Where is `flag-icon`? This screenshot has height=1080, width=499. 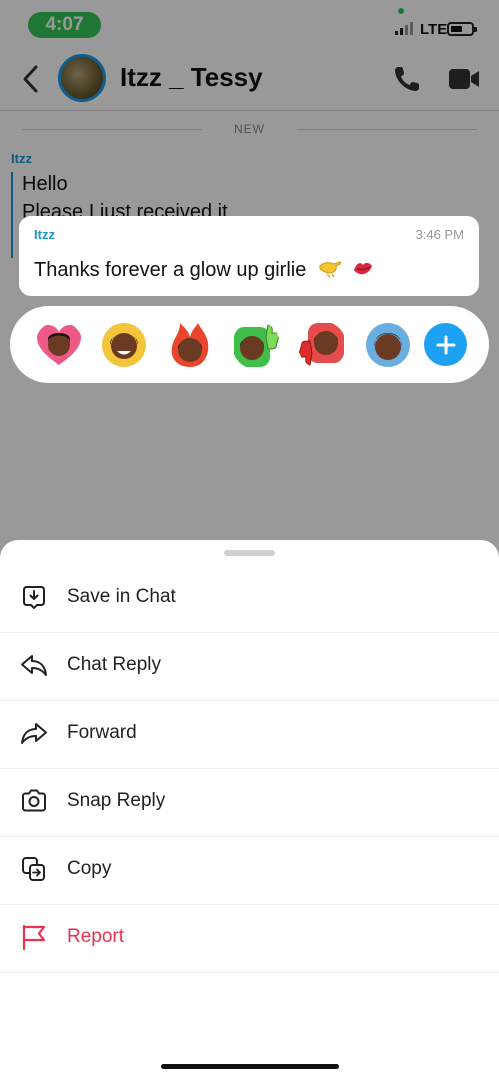
flag-icon is located at coordinates (34, 937).